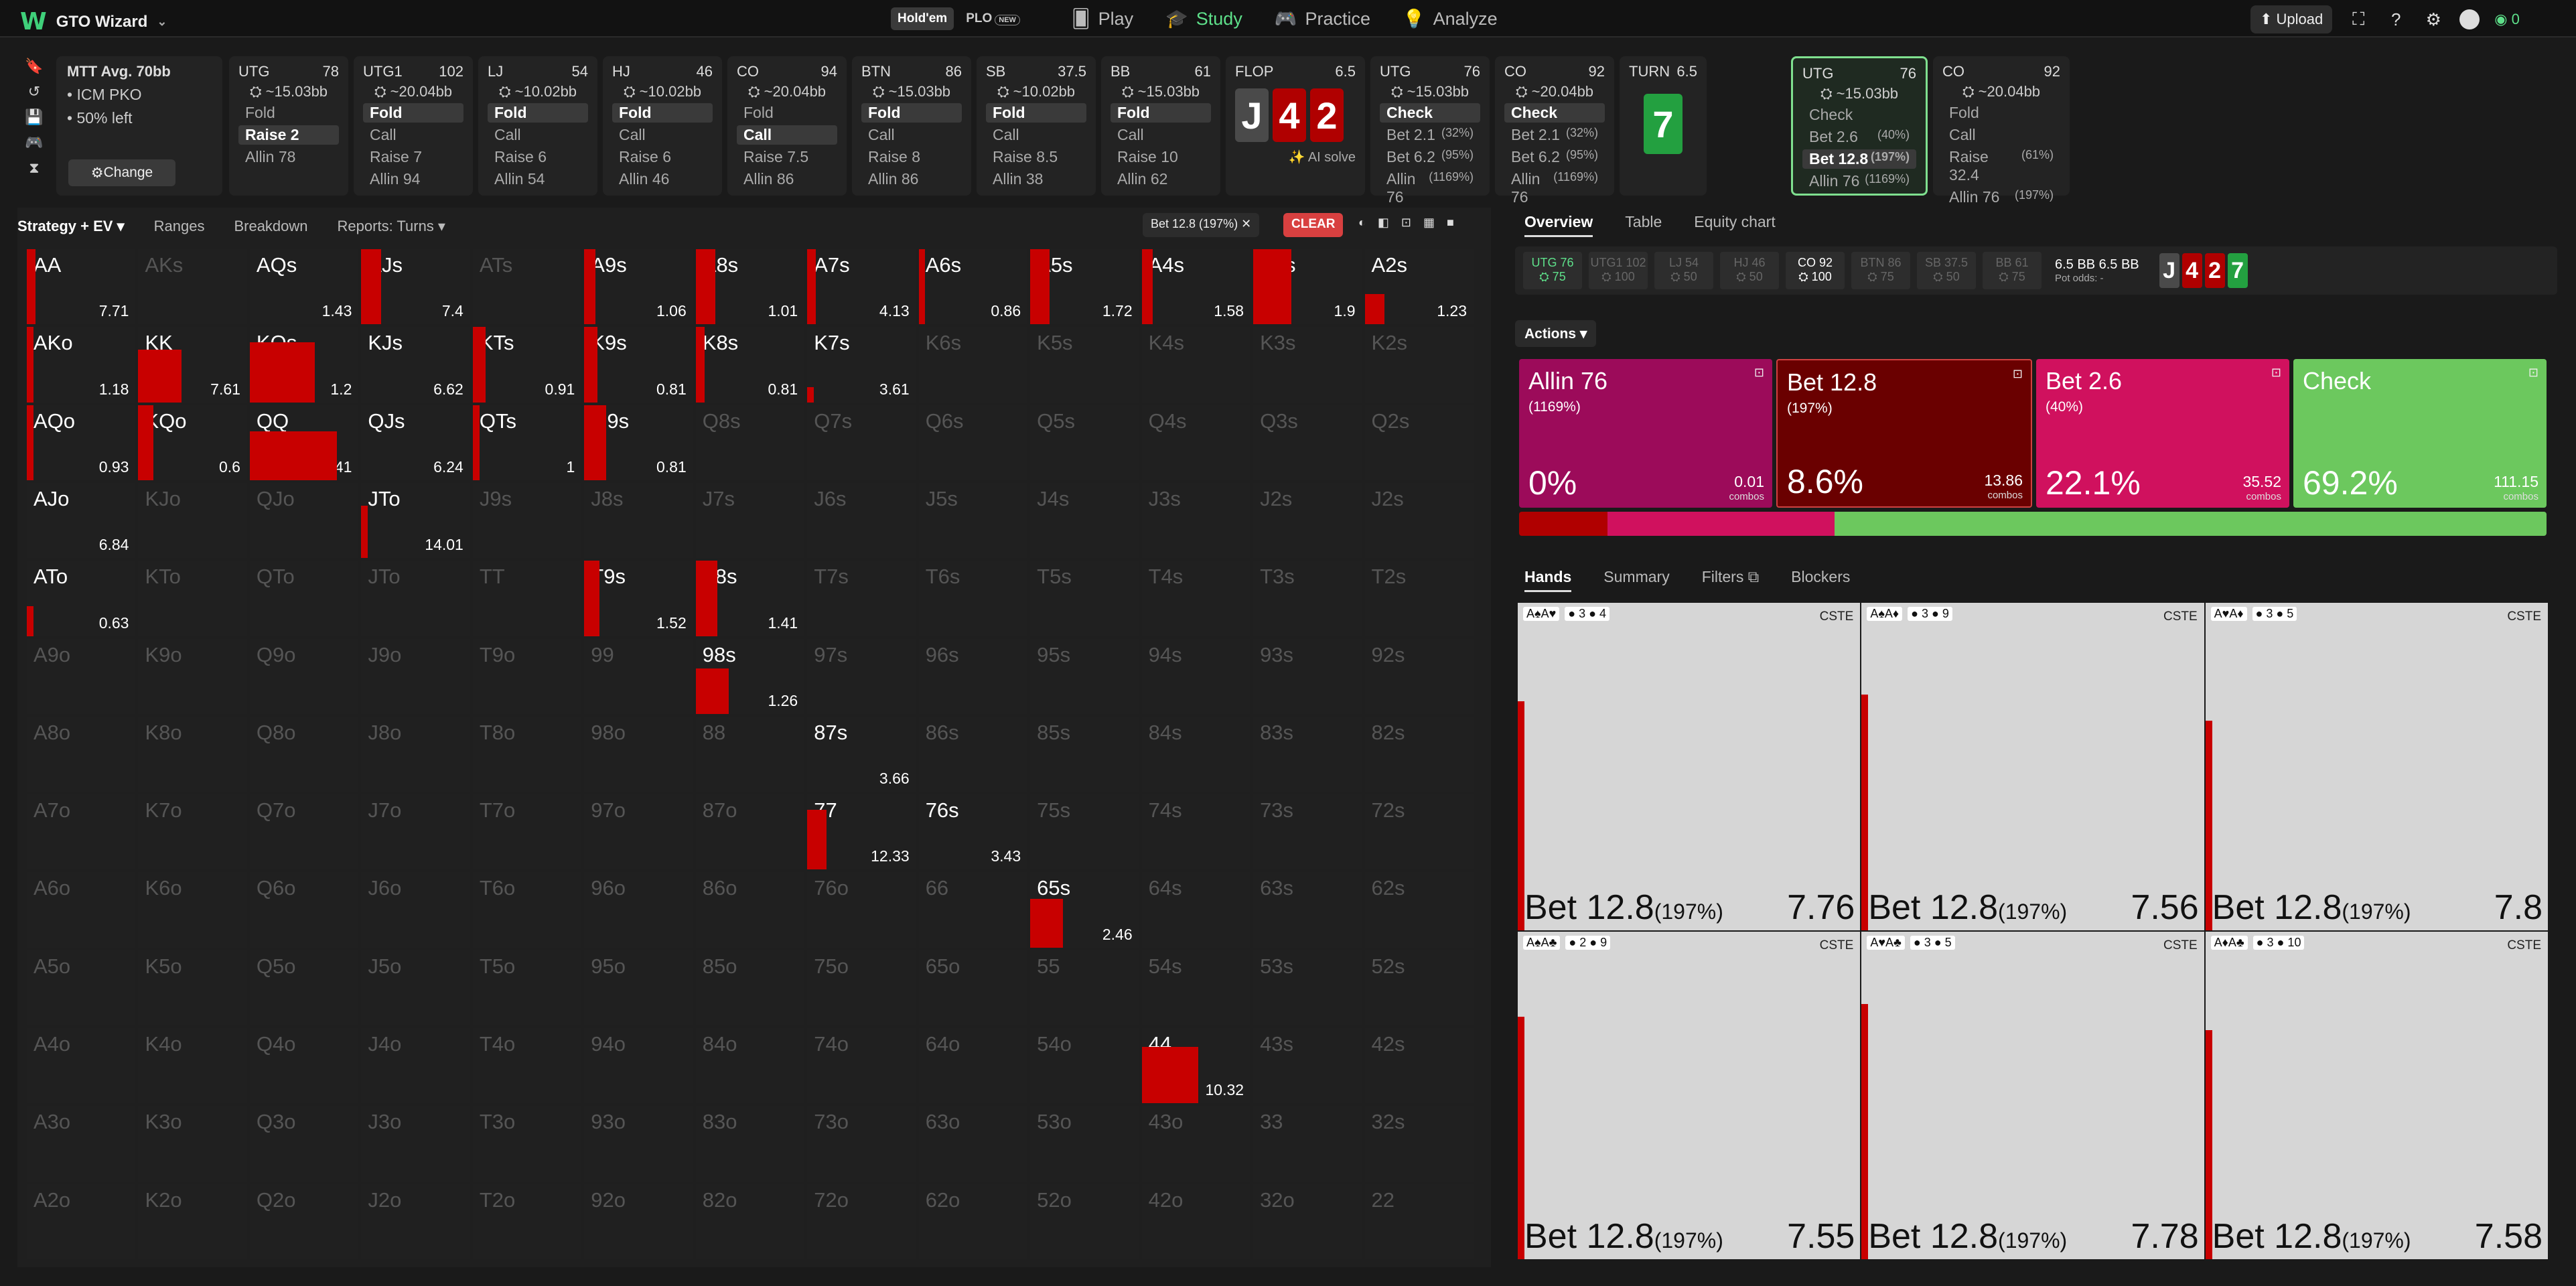  I want to click on action-option: Bet 12.8 (197%), so click(1859, 159).